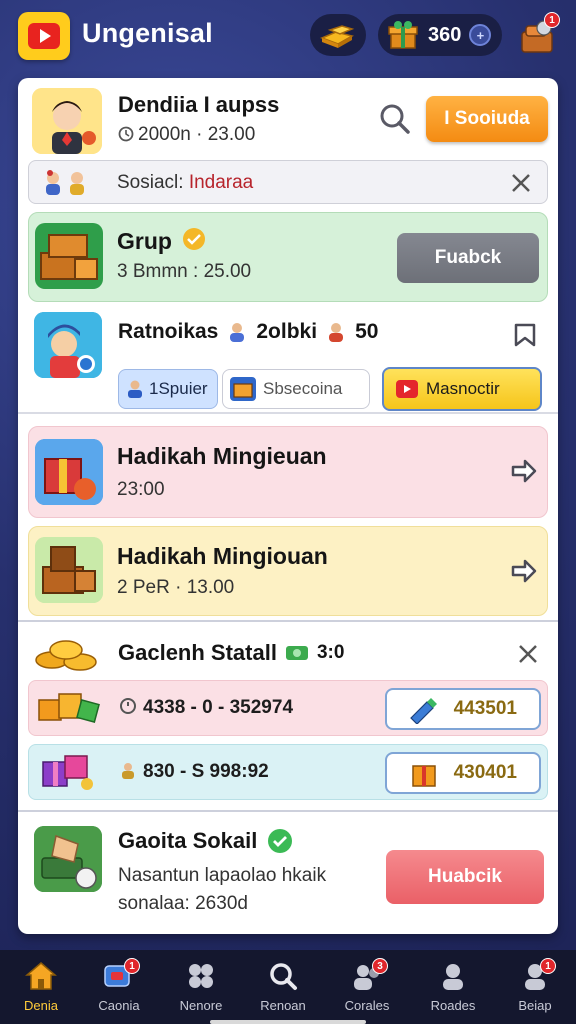 This screenshot has width=576, height=1024. I want to click on currency-pill: 360 +, so click(440, 35).